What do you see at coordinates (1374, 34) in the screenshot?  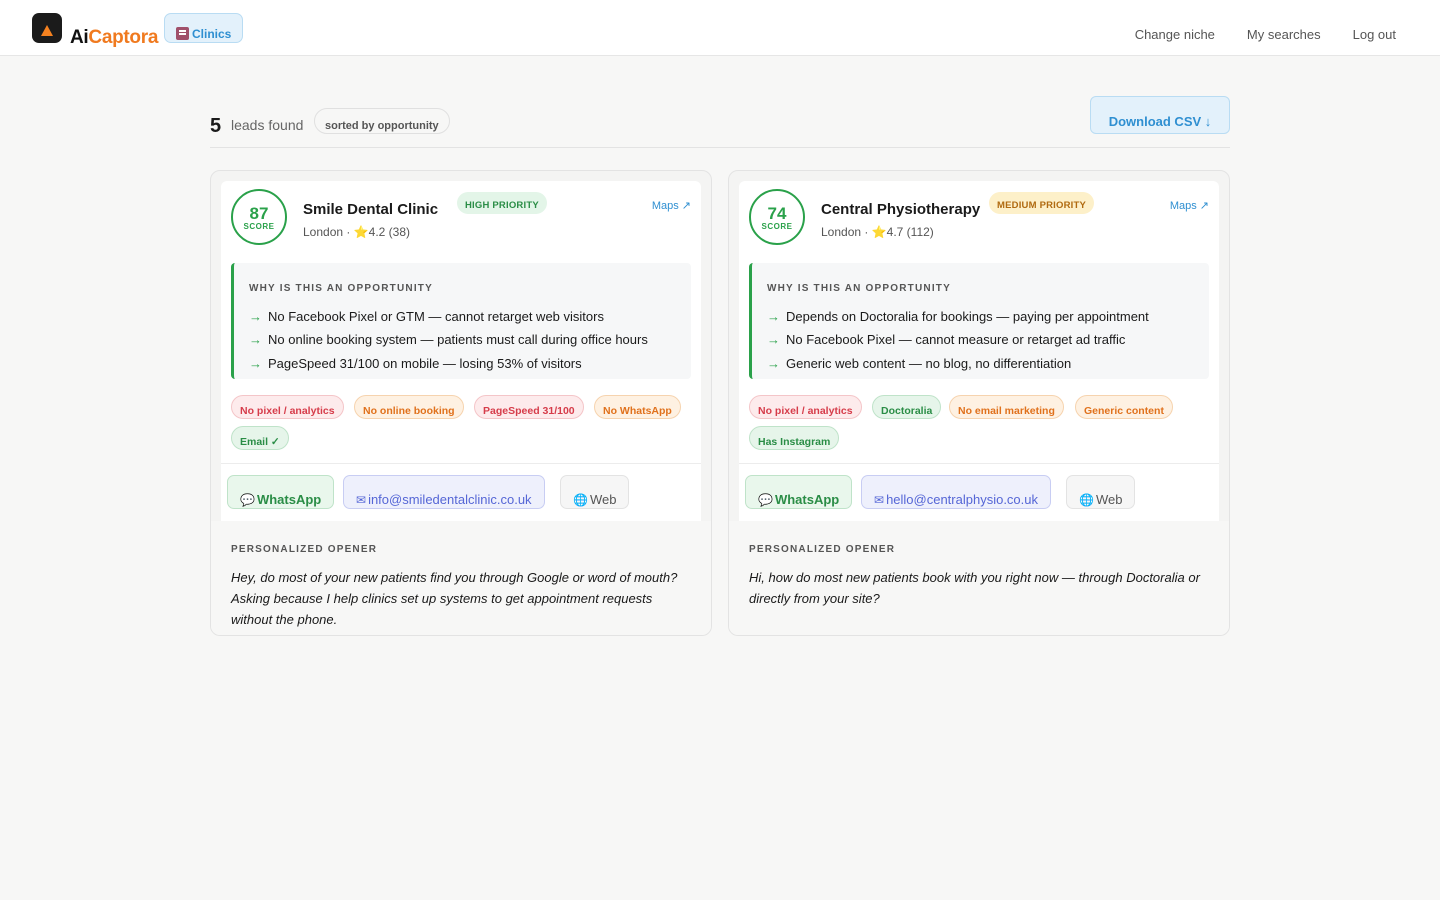 I see `log-out-link: Log out` at bounding box center [1374, 34].